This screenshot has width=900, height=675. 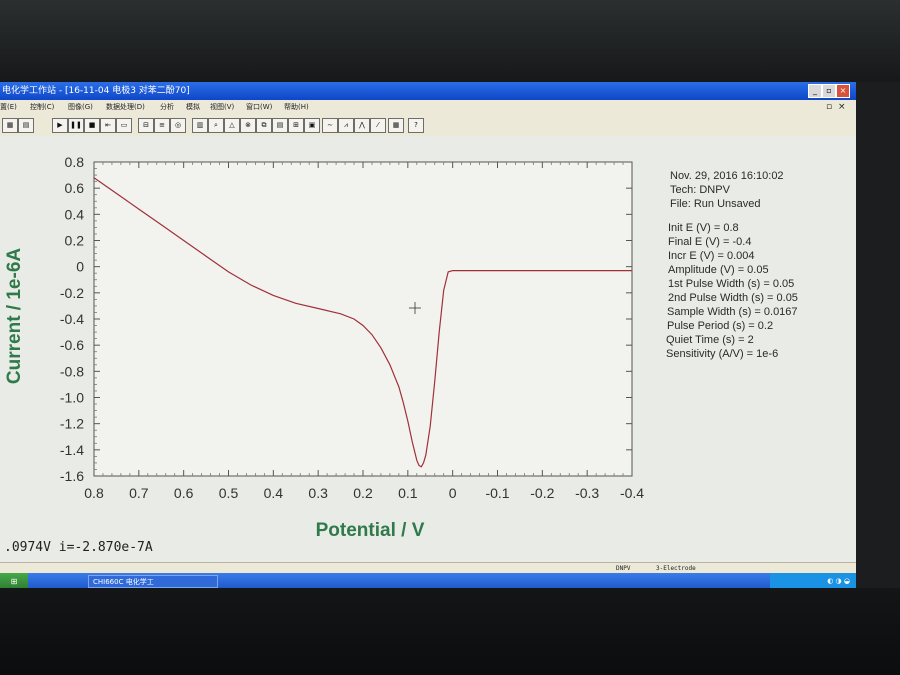 What do you see at coordinates (428, 91) in the screenshot?
I see `title-bar: 电化学工作站 - [16-11-04 电极3 对苯二酚70] _ ▫ ×` at bounding box center [428, 91].